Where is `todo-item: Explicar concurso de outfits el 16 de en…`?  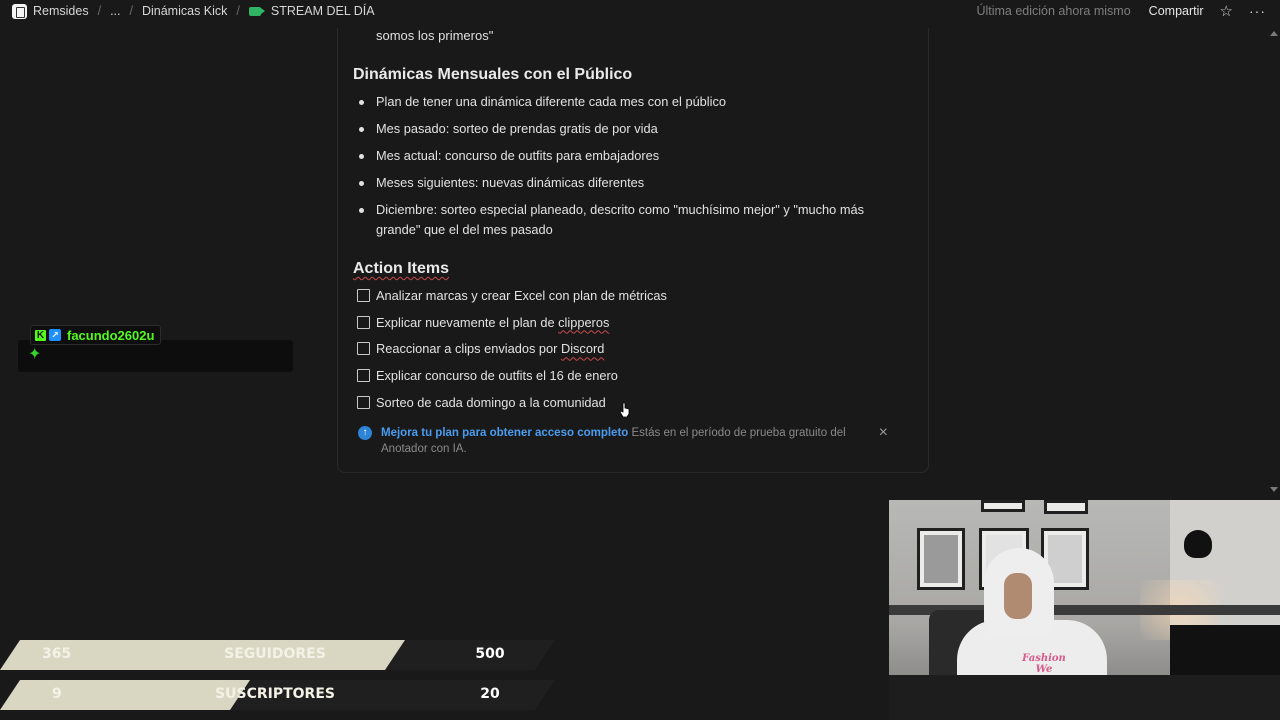
todo-item: Explicar concurso de outfits el 16 de en… is located at coordinates (623, 380).